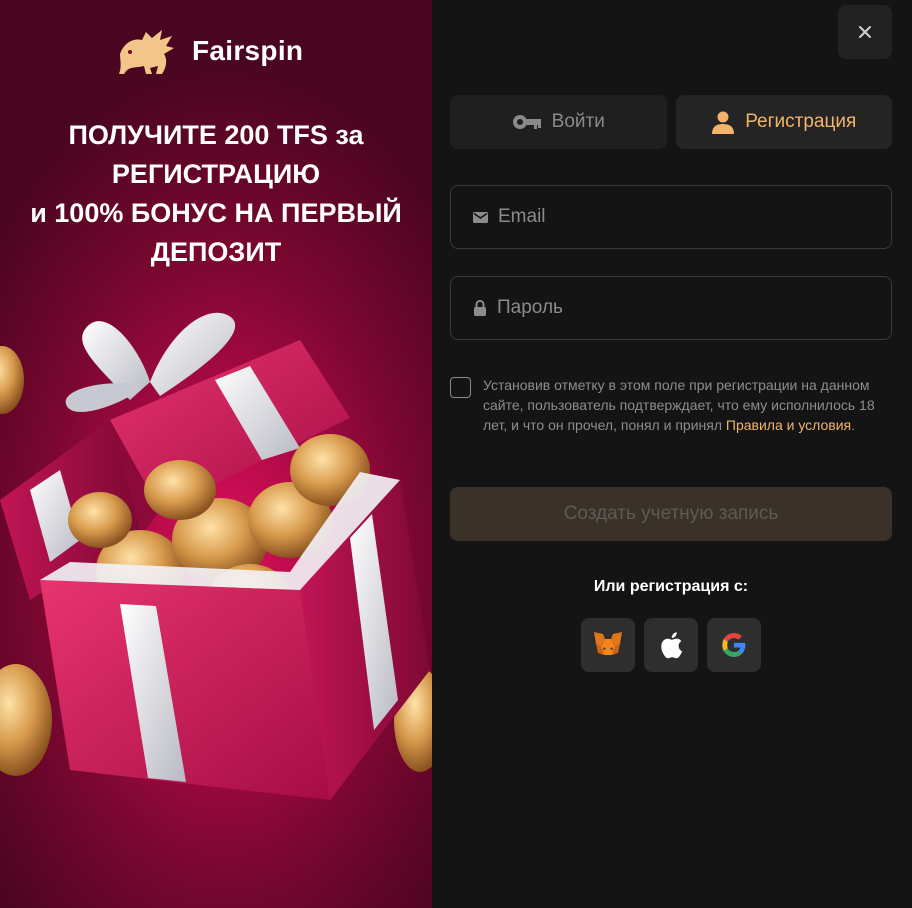 This screenshot has height=908, width=912. I want to click on tab-registration: Регистрация, so click(783, 122).